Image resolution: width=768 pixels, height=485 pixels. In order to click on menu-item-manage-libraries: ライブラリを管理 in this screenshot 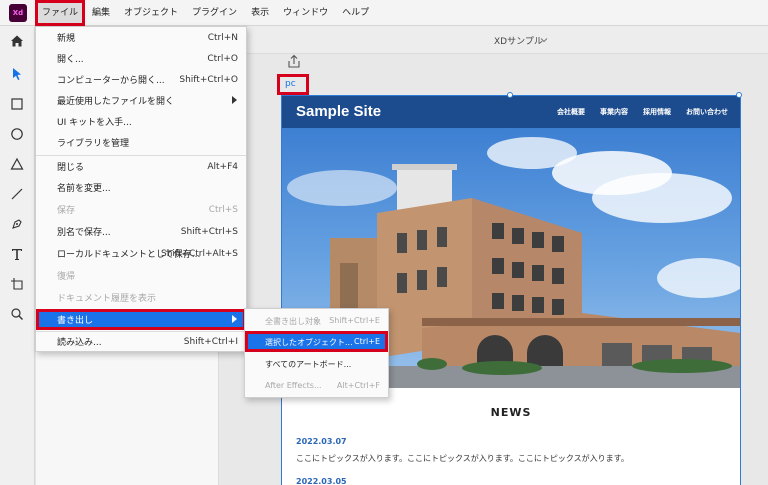, I will do `click(141, 142)`.